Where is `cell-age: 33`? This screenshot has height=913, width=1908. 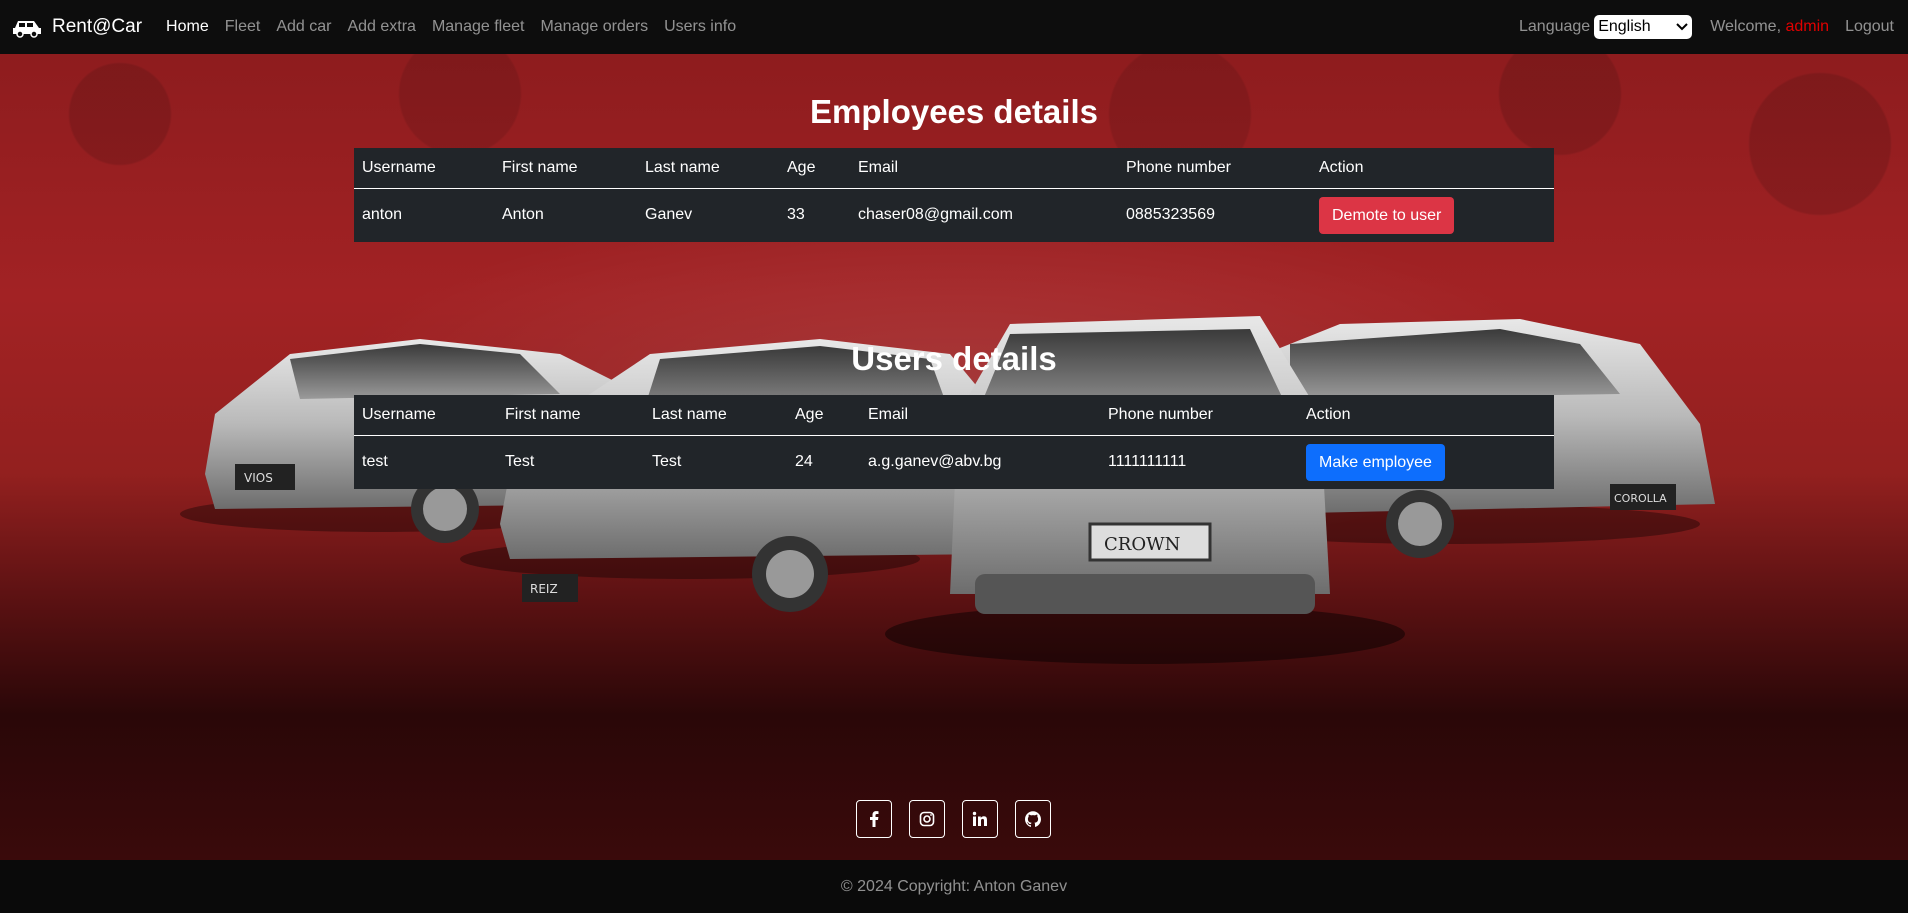 cell-age: 33 is located at coordinates (796, 215).